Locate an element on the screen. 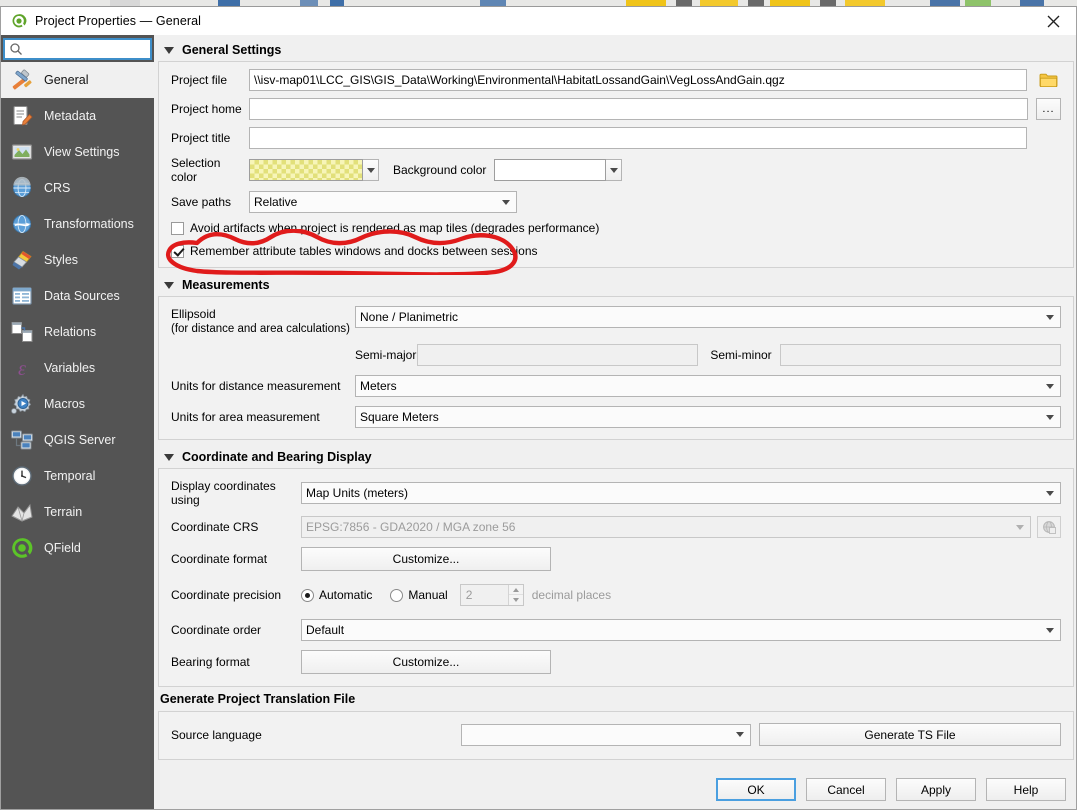  project-file-input is located at coordinates (638, 80).